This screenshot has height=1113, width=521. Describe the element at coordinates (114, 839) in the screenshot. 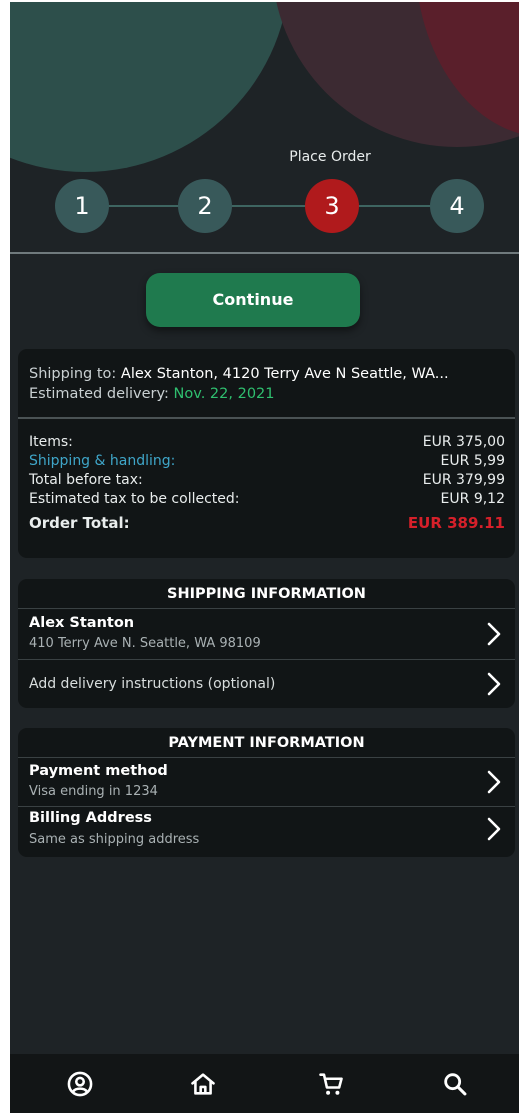

I see `billing-address-value: Same as shipping address` at that location.